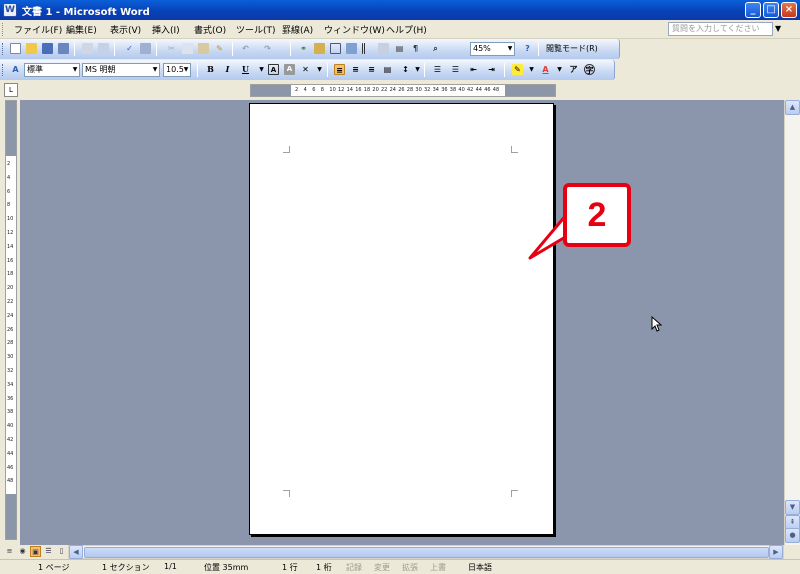  What do you see at coordinates (417, 69) in the screenshot?
I see `line-spacing-dropdown-icon: ▼` at bounding box center [417, 69].